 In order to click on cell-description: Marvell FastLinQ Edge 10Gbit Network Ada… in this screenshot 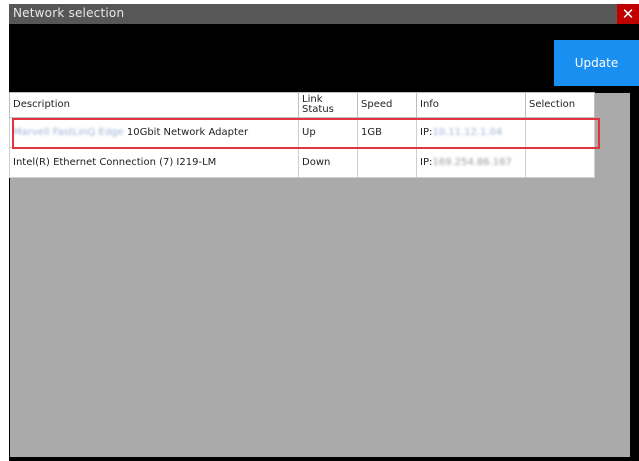, I will do `click(154, 132)`.